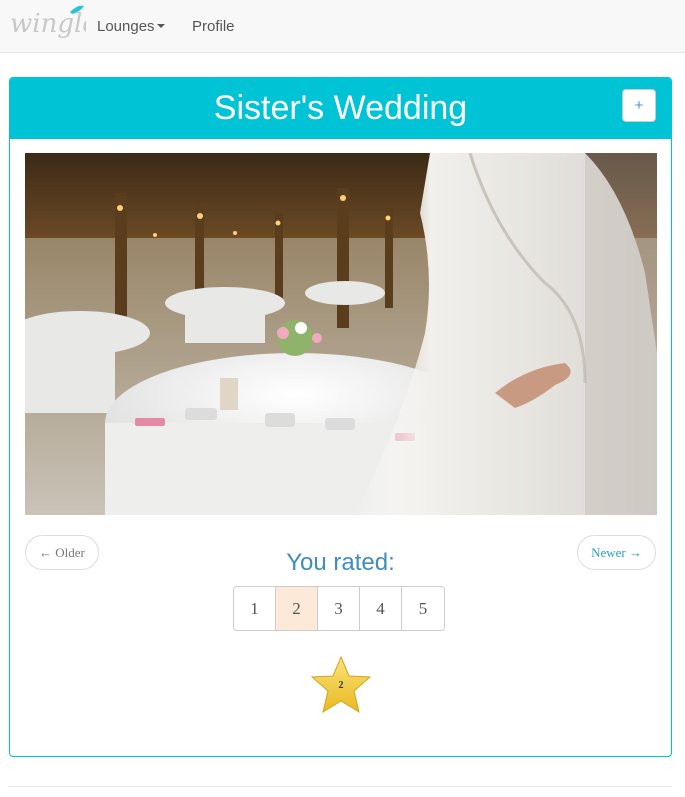 This screenshot has width=685, height=797. I want to click on rating-prompt: You rated:, so click(340, 562).